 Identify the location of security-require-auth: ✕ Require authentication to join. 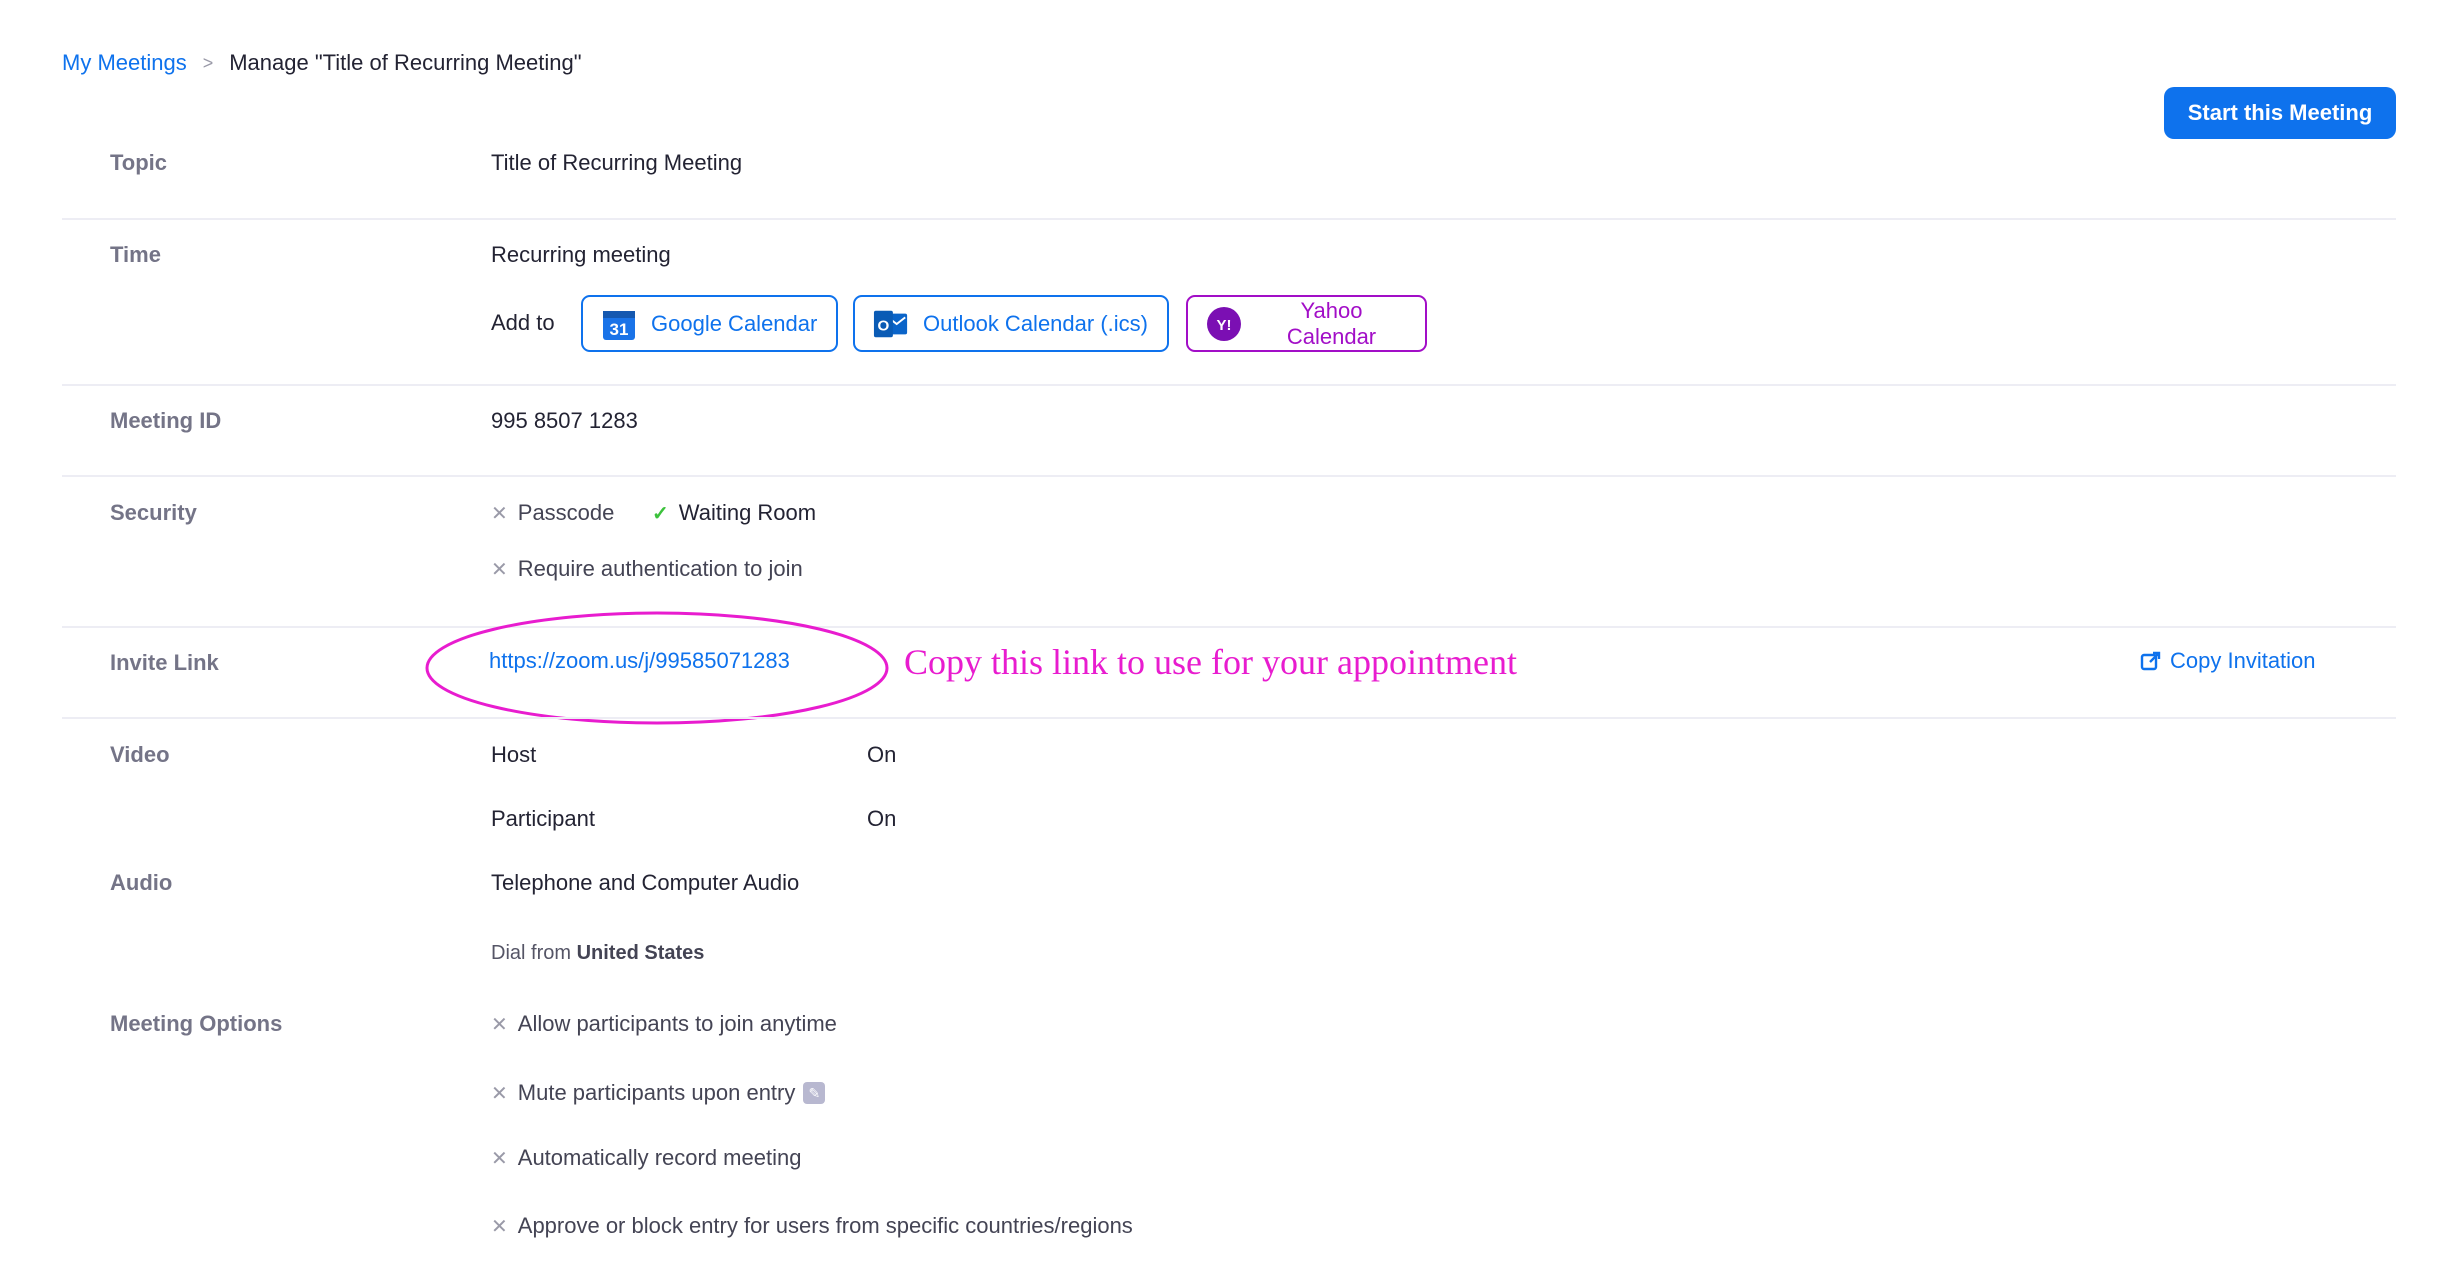
(647, 569).